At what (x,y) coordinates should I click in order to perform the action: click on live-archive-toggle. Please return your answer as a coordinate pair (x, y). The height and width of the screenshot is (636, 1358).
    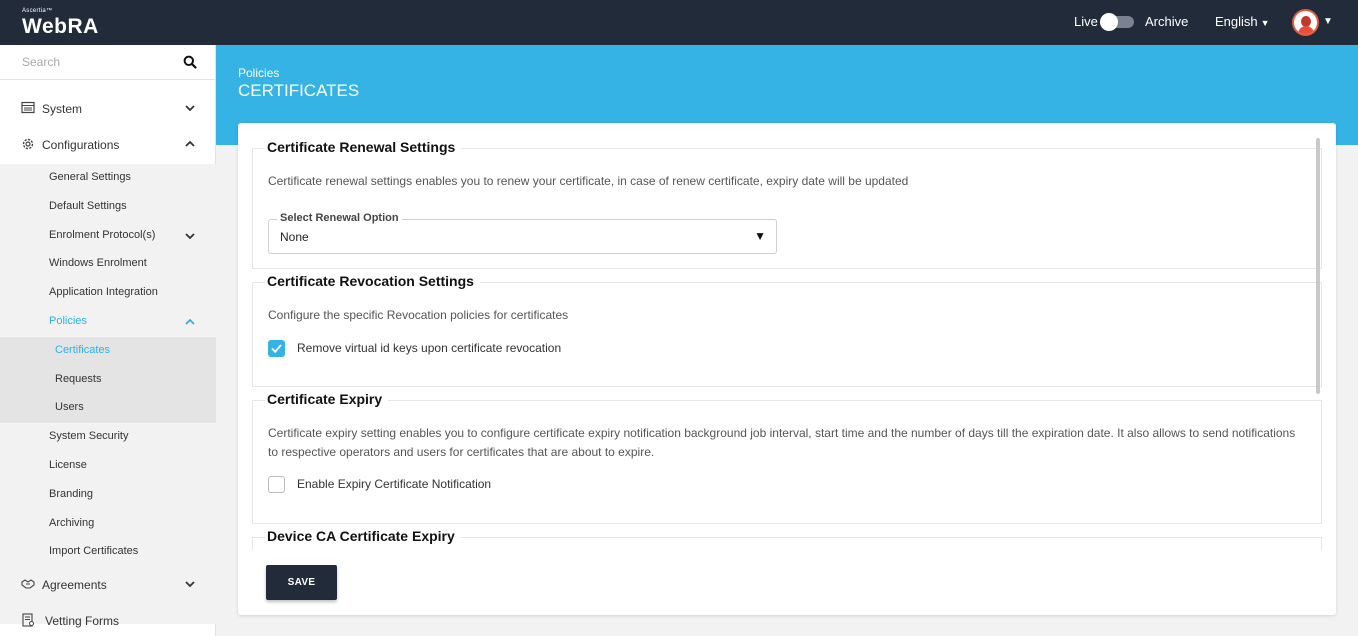
    Looking at the image, I should click on (1117, 22).